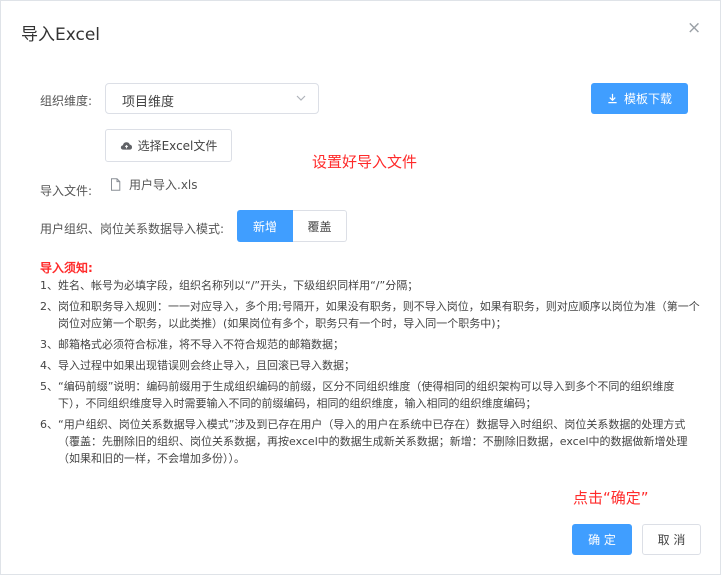  I want to click on dimension-select-value: 项目维度, so click(148, 102).